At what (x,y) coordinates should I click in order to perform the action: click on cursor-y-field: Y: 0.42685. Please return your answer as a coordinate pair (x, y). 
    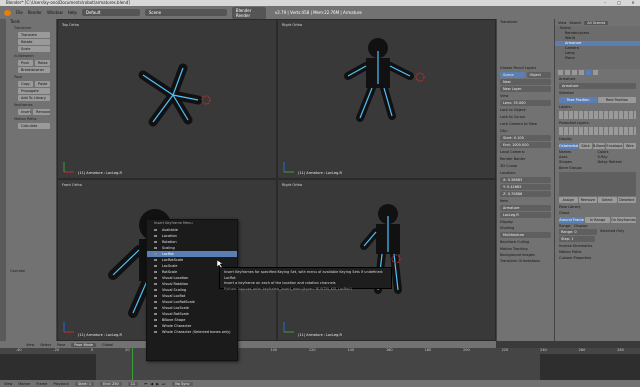
    Looking at the image, I should click on (525, 187).